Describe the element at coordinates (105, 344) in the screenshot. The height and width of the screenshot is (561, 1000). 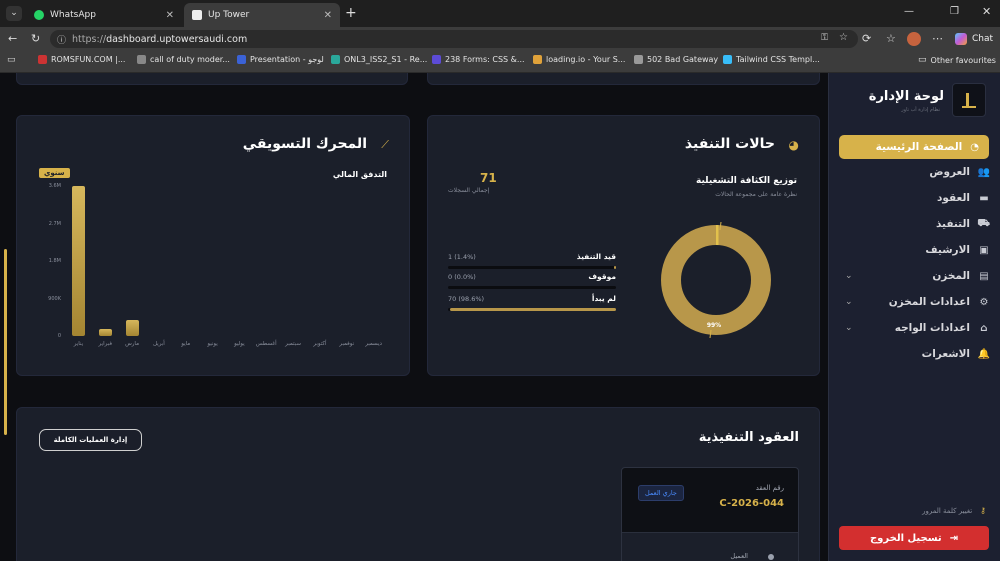
I see `x-tick-label: فبراير` at that location.